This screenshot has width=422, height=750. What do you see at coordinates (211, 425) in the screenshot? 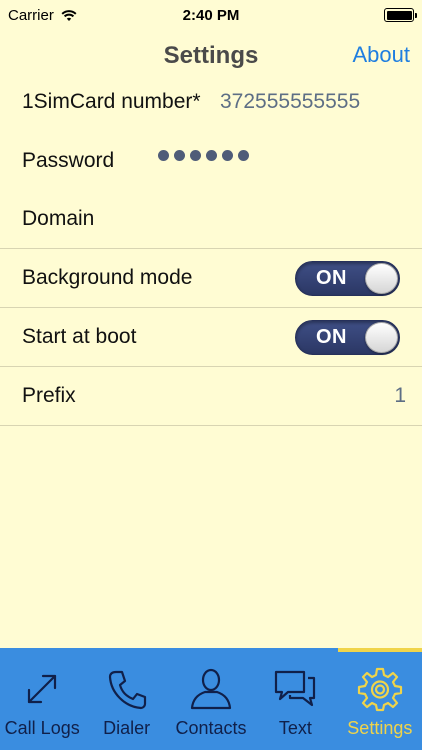
I see `divider` at bounding box center [211, 425].